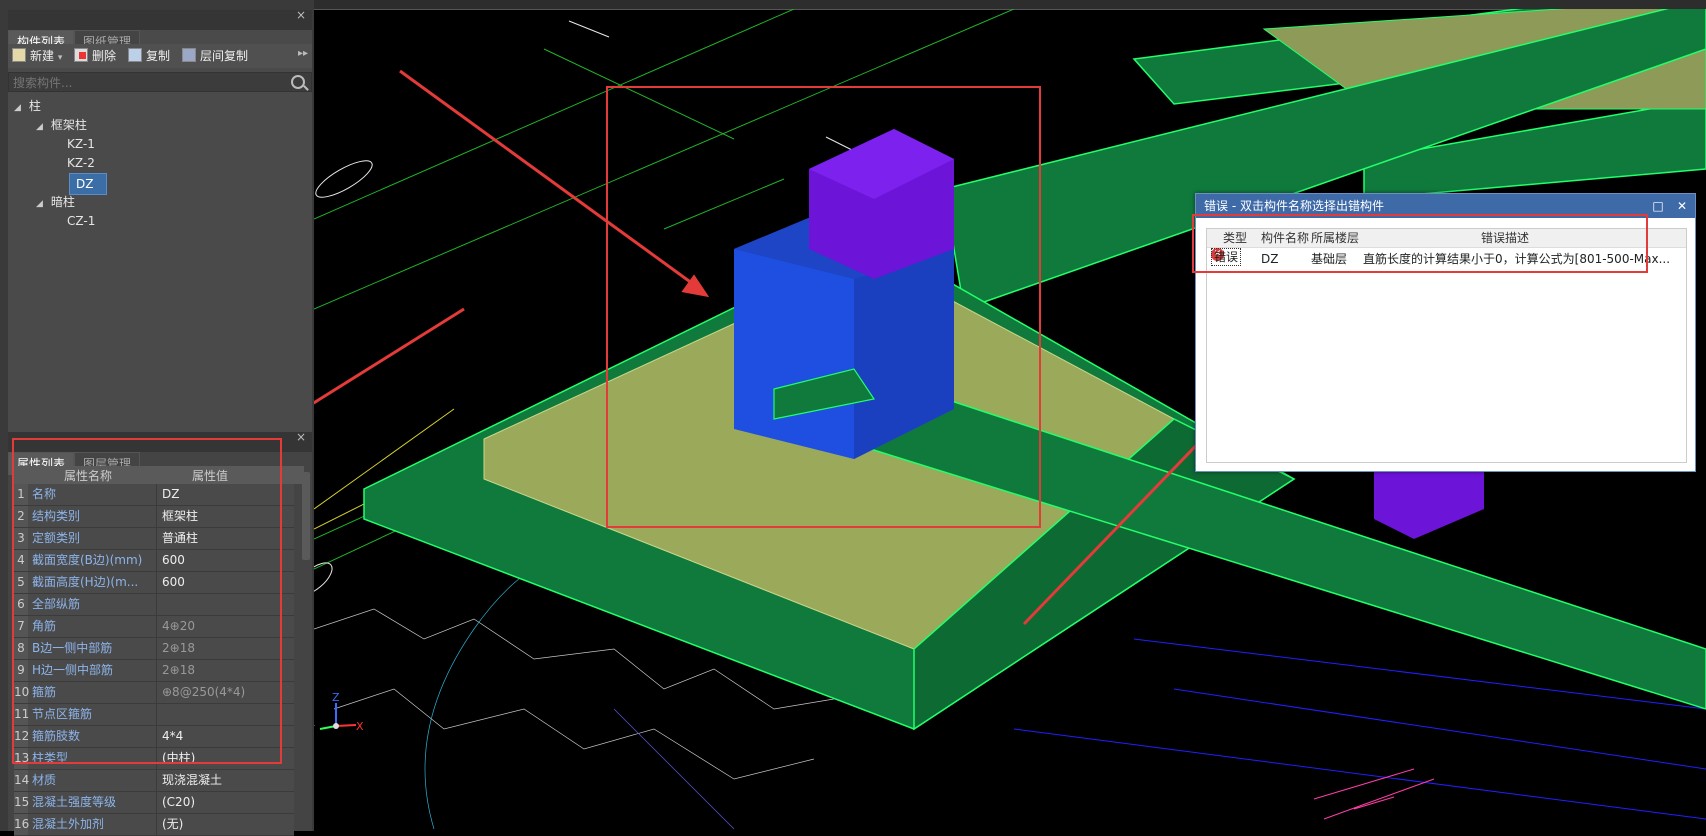  What do you see at coordinates (1682, 206) in the screenshot?
I see `close-icon: ✕` at bounding box center [1682, 206].